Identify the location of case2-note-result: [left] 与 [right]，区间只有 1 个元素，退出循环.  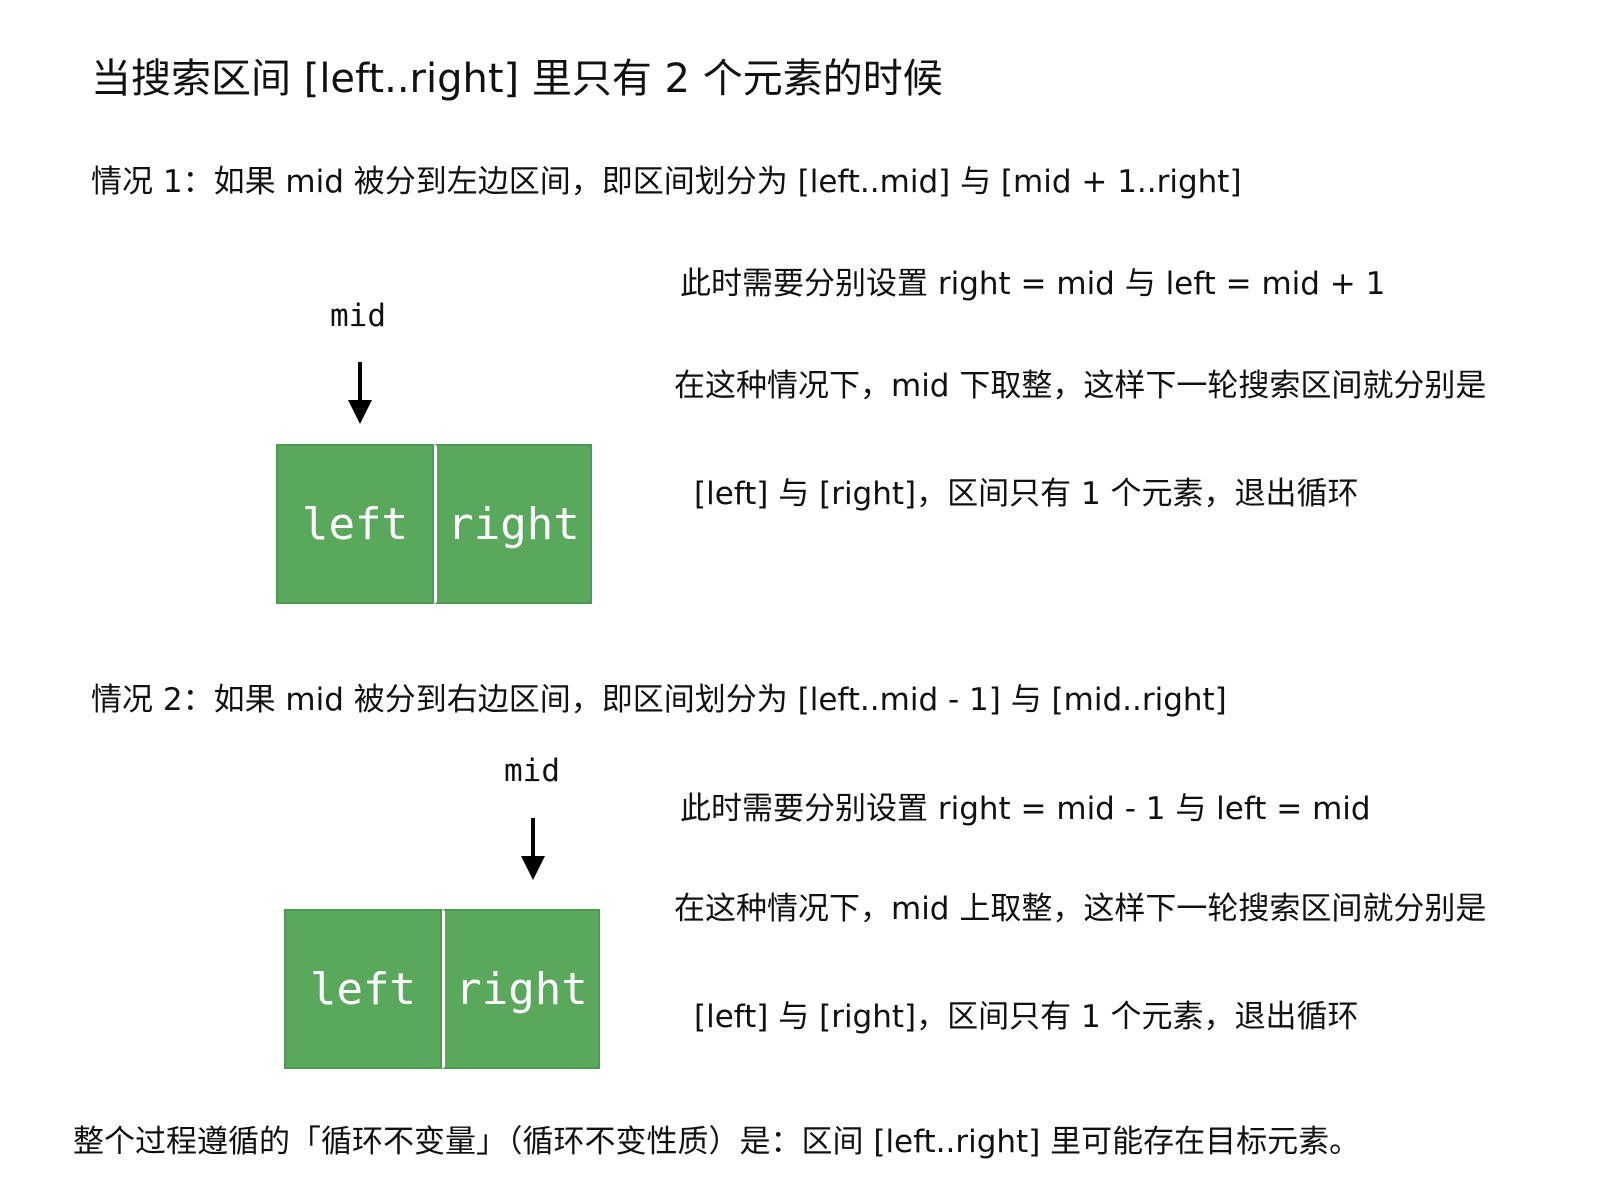
(1026, 1017).